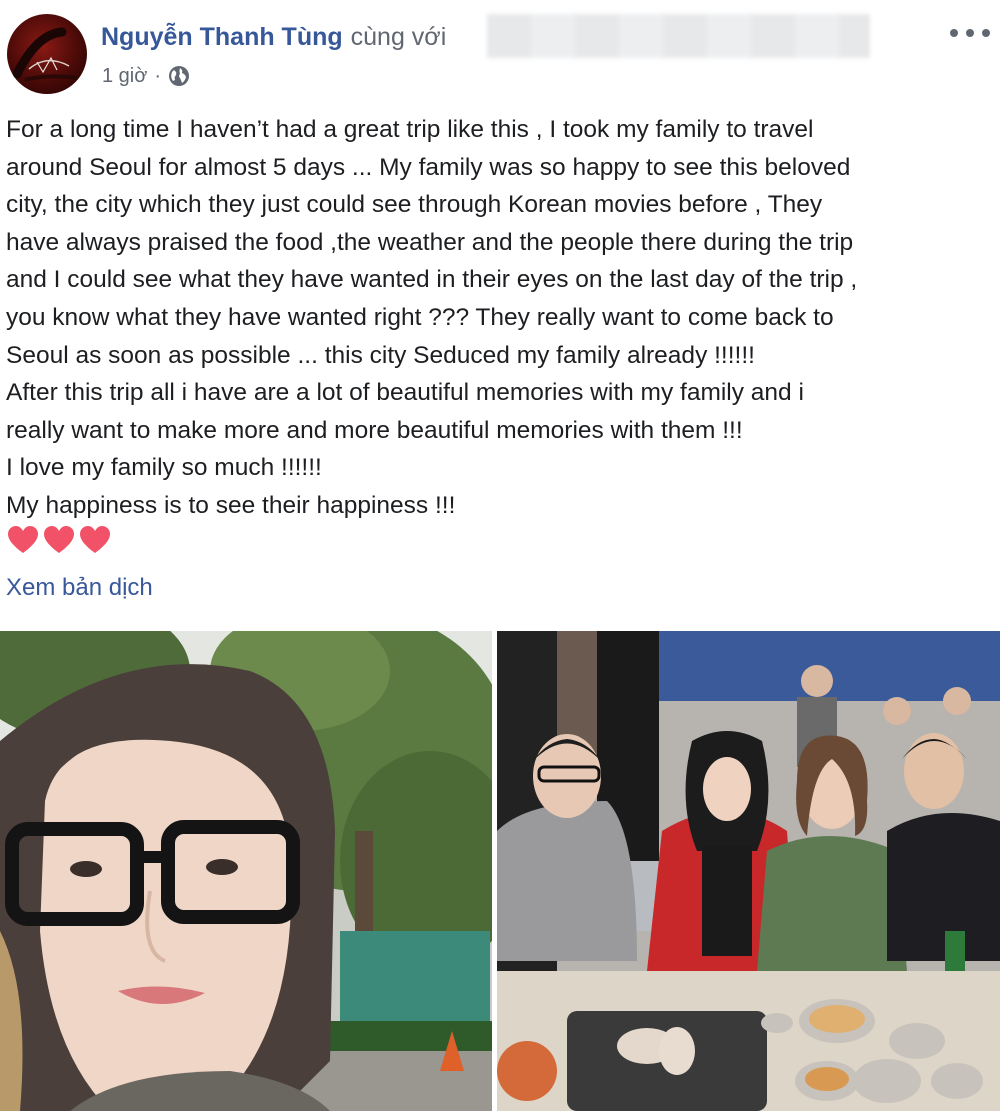  I want to click on author-name: Nguyễn Thanh Tùng, so click(222, 37).